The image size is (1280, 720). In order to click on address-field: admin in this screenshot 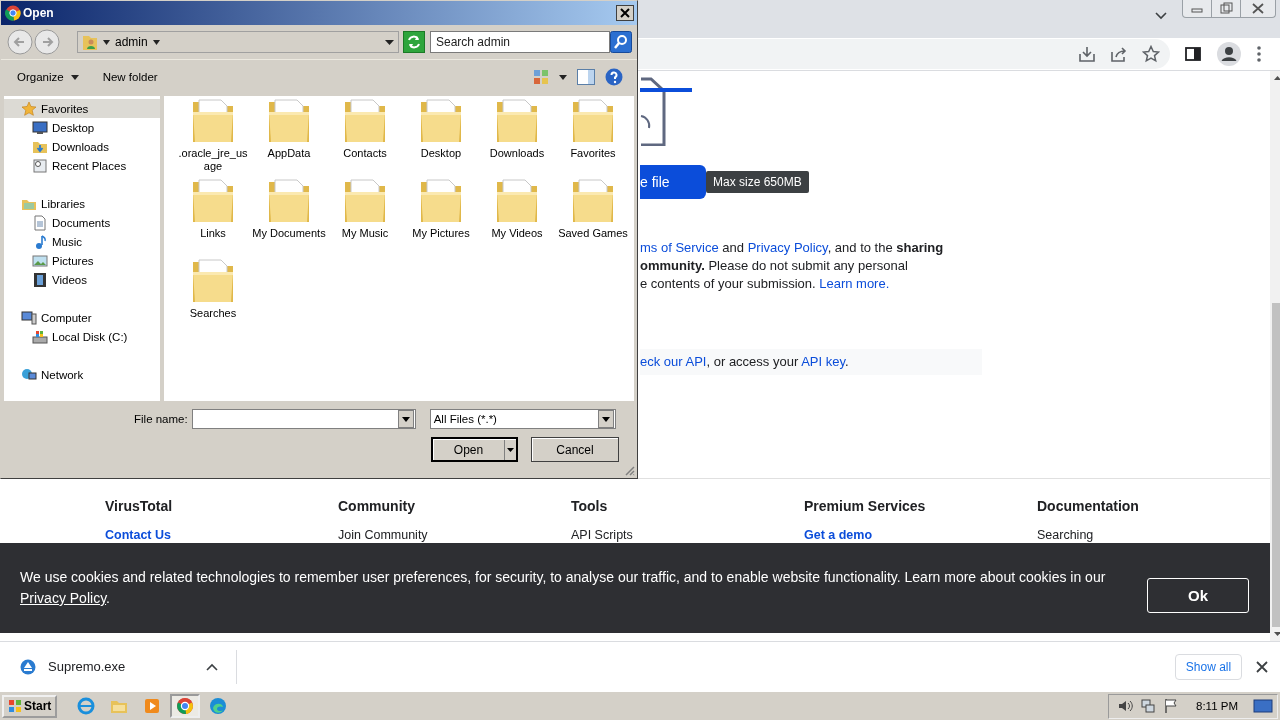, I will do `click(238, 42)`.